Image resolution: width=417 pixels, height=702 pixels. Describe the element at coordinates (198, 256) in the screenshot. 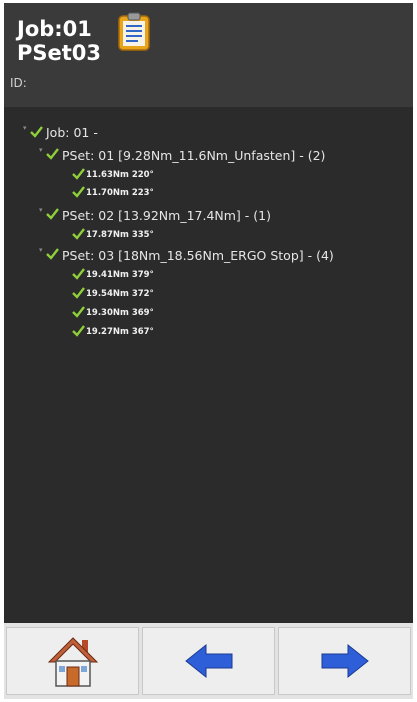

I see `tree-pset-label: PSet: 03 [18Nm_18.56Nm_ERGO Stop] - (4)` at that location.